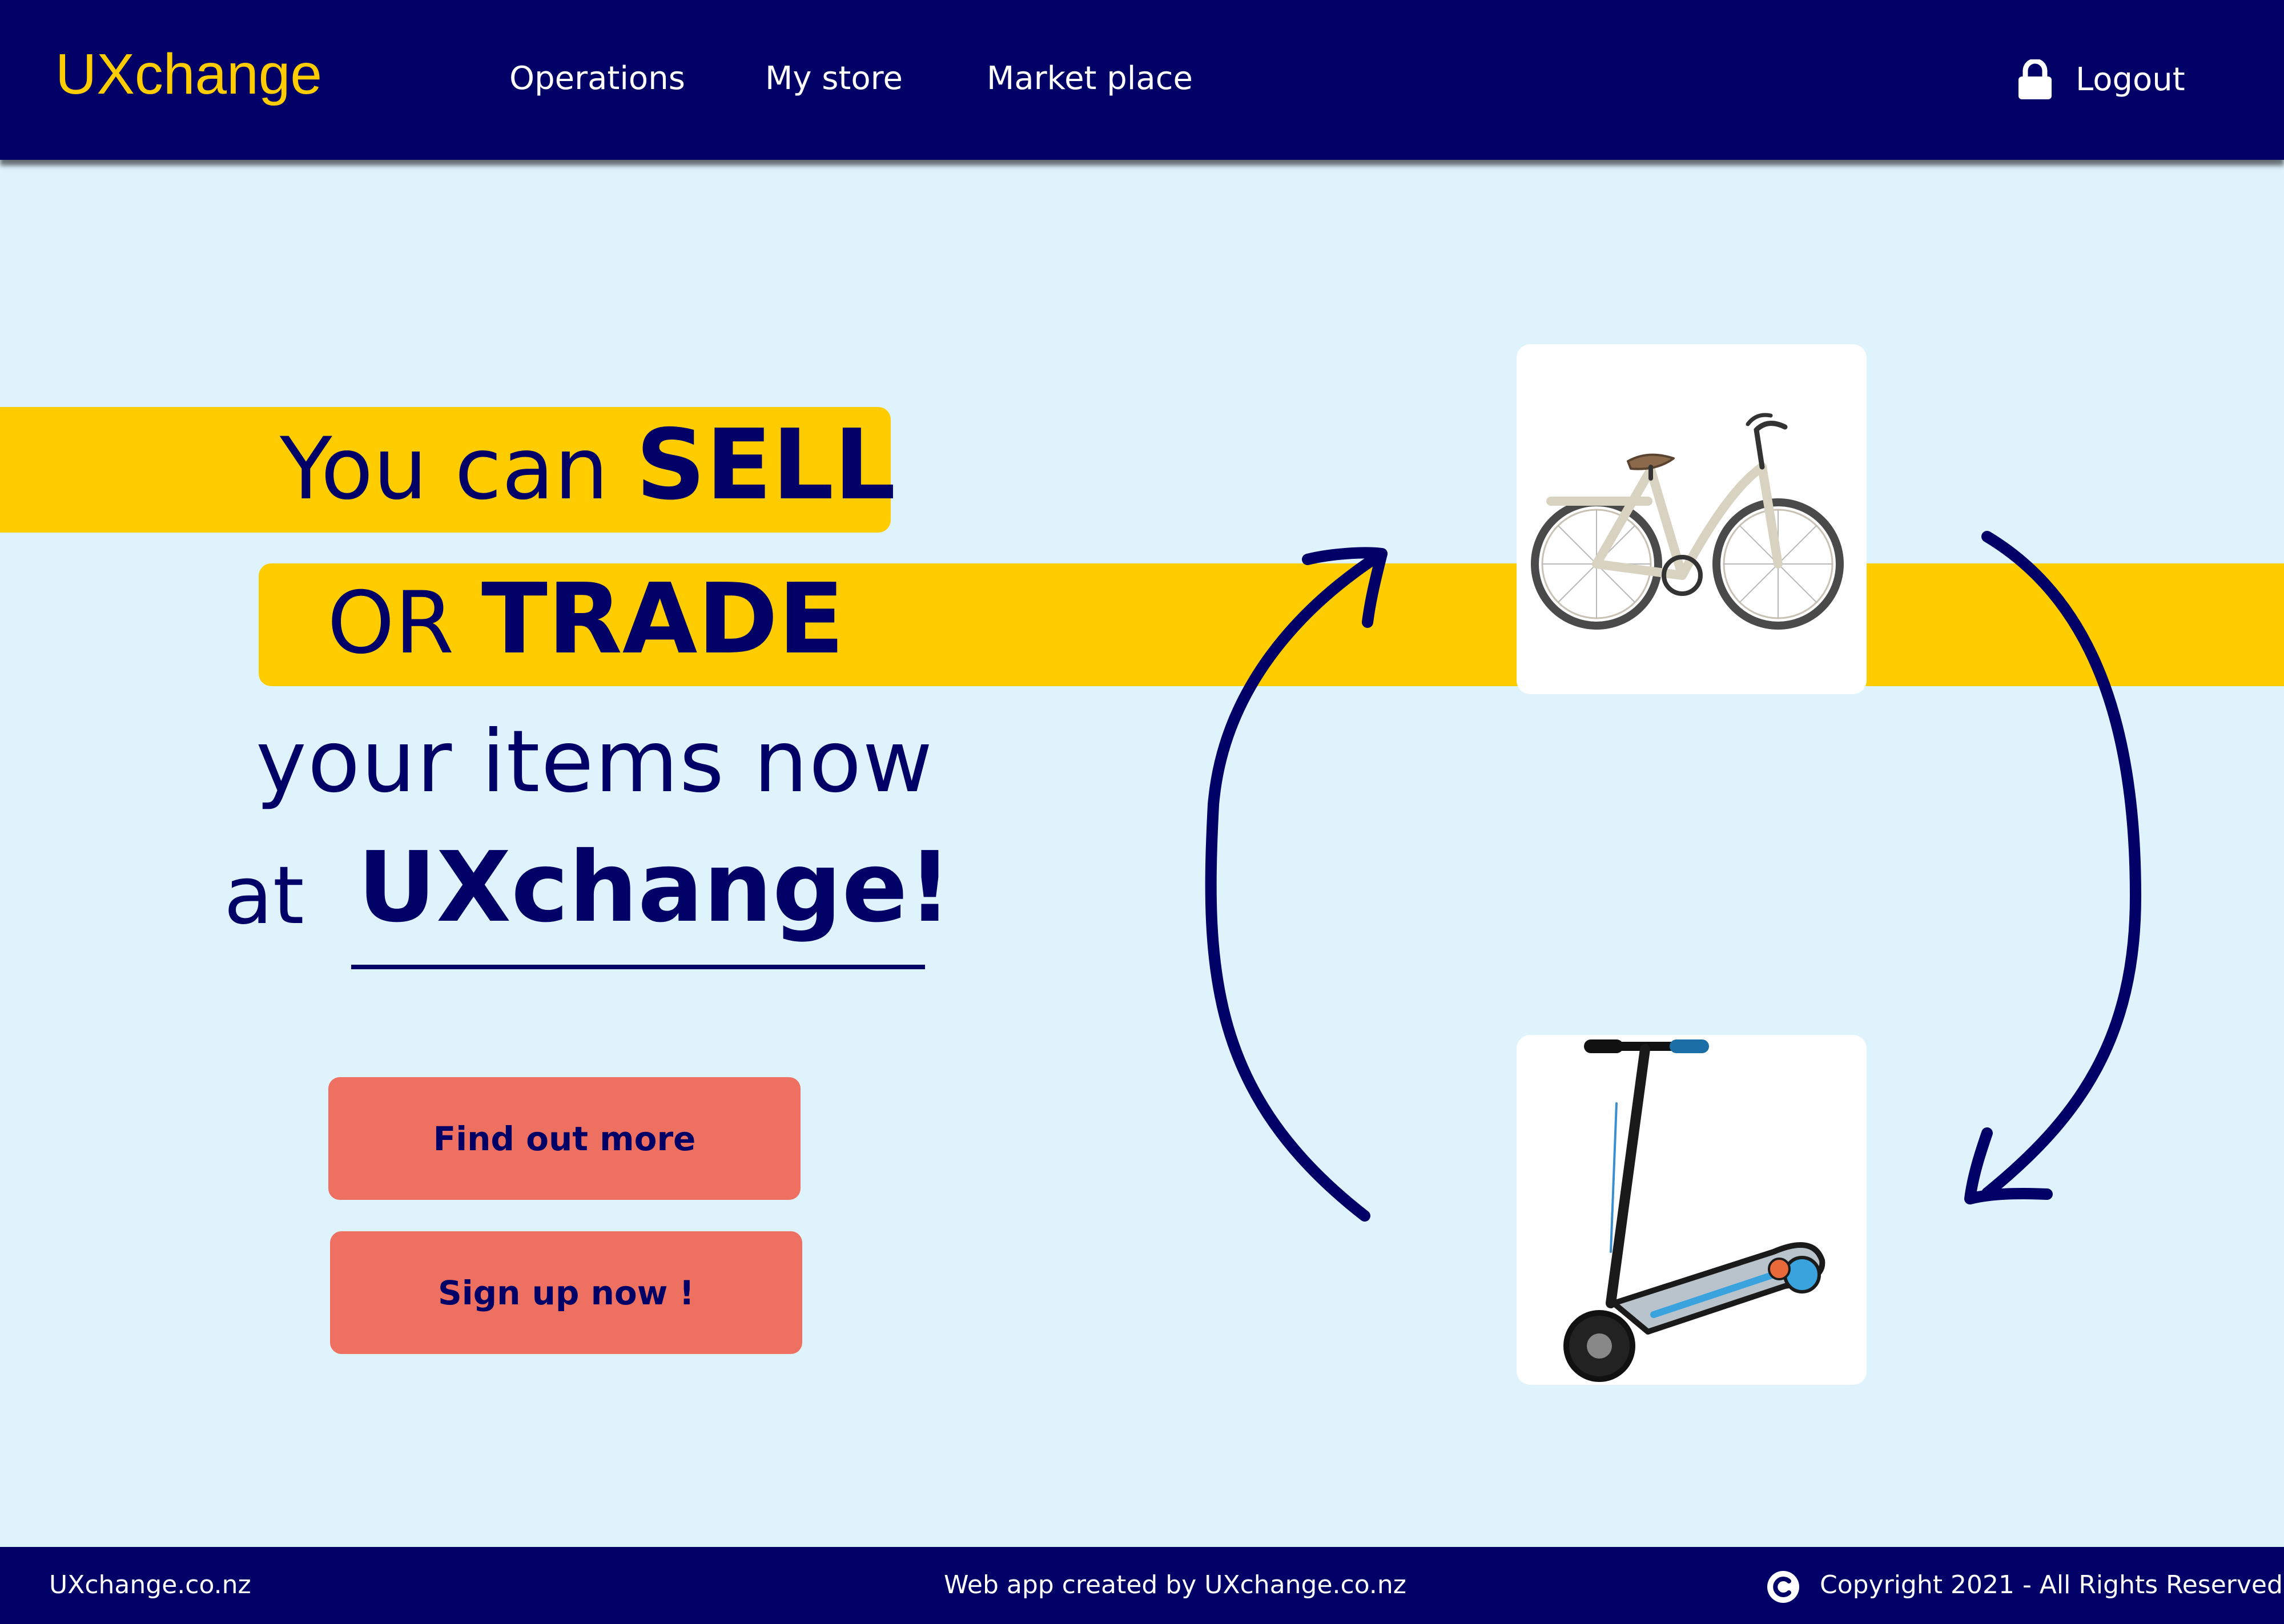  What do you see at coordinates (458, 470) in the screenshot?
I see `hero-line-sell-prefix: You can` at bounding box center [458, 470].